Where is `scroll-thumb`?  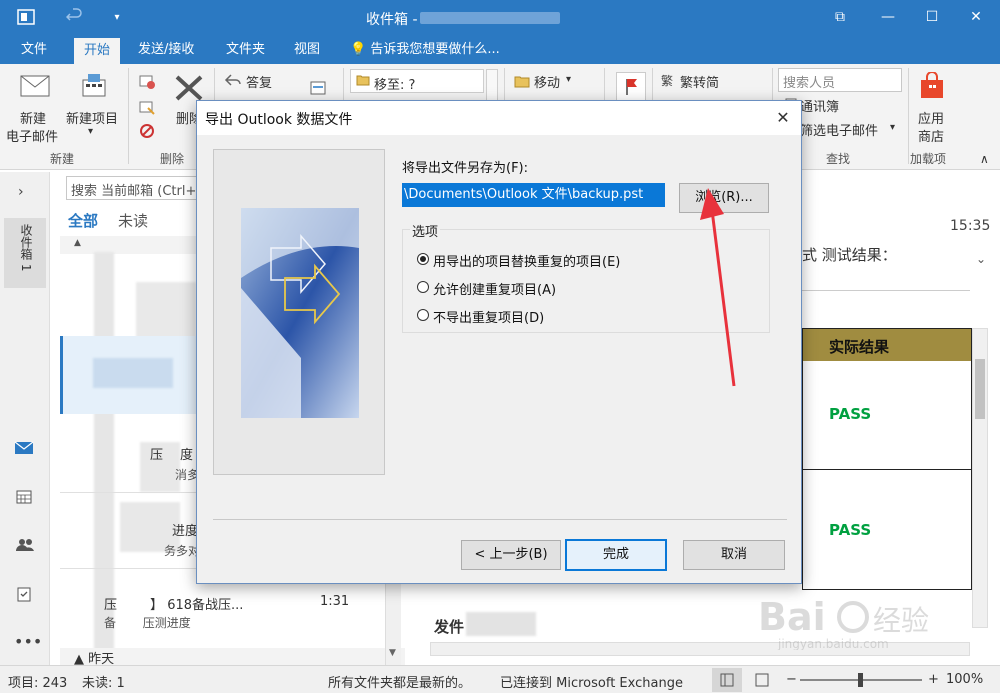 scroll-thumb is located at coordinates (980, 389).